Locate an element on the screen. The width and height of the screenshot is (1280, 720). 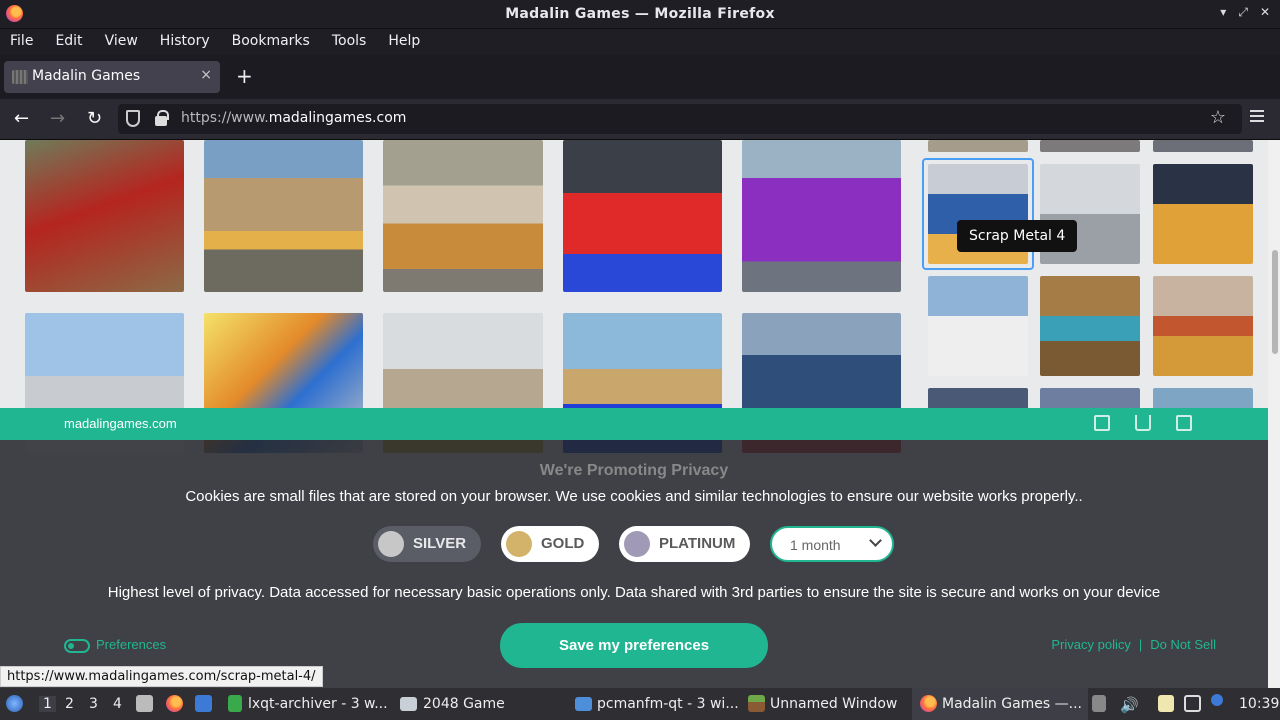
file-manager-launcher-icon is located at coordinates (144, 703).